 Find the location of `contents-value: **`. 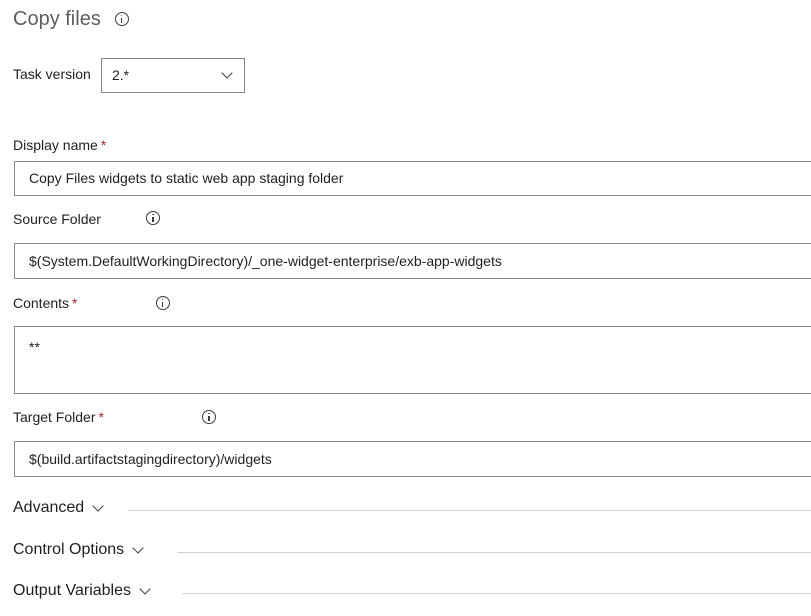

contents-value: ** is located at coordinates (34, 347).